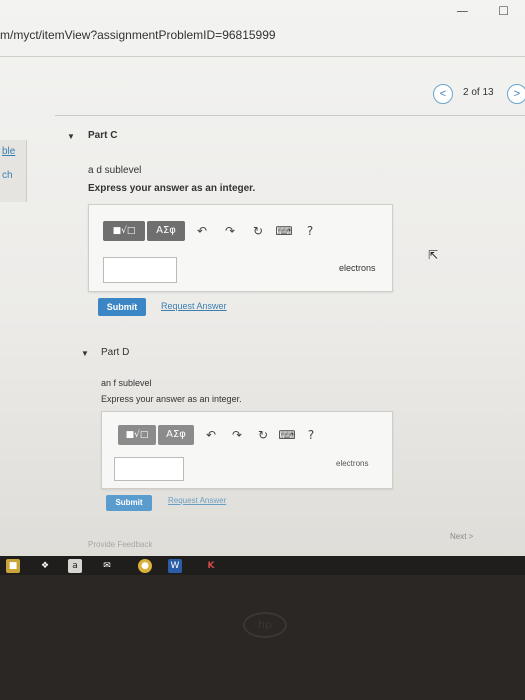 The width and height of the screenshot is (525, 700). Describe the element at coordinates (8, 151) in the screenshot. I see `left-panel-link: ble` at that location.